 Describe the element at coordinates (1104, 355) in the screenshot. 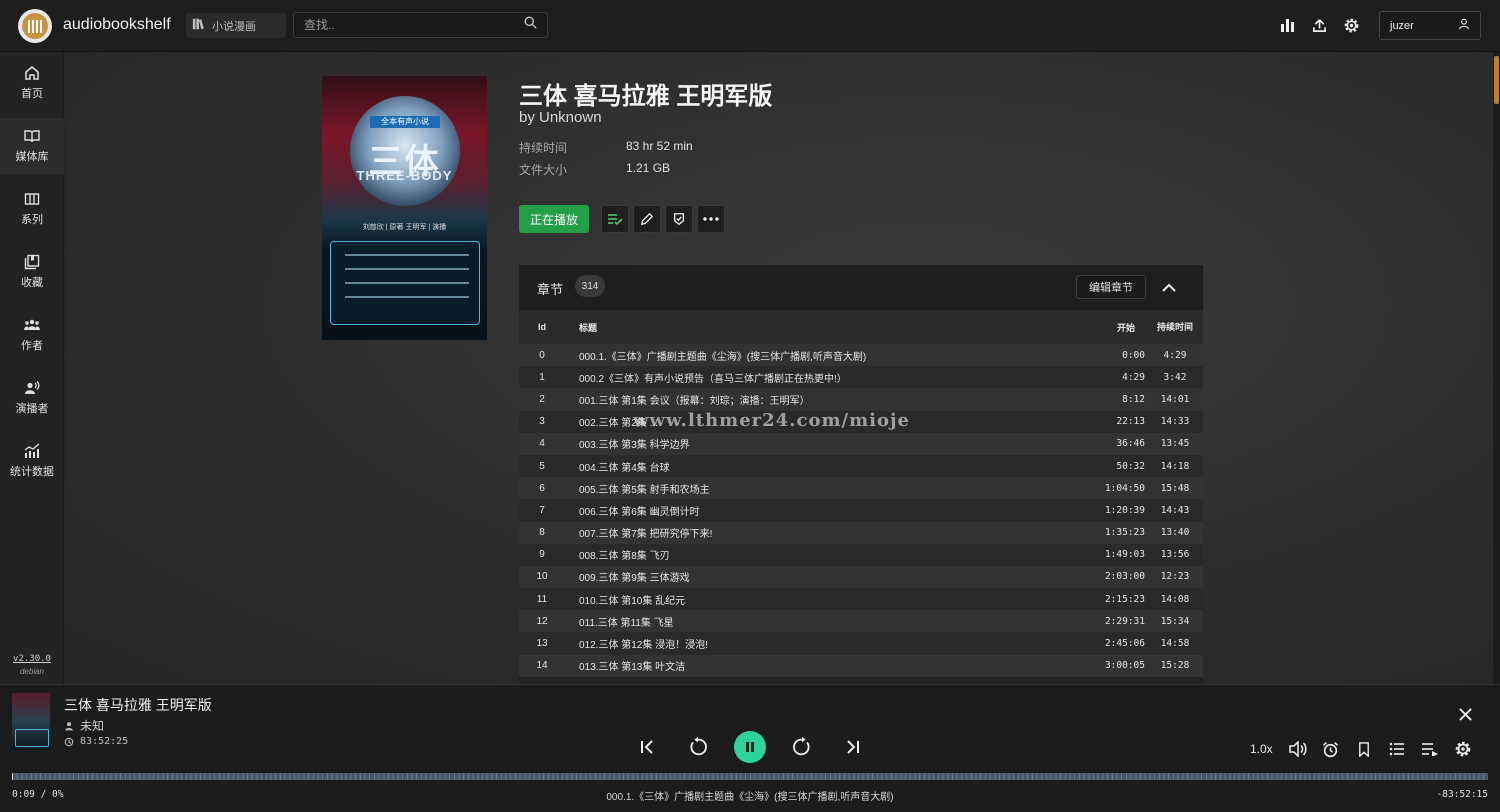

I see `chapter-start: 0:00` at that location.